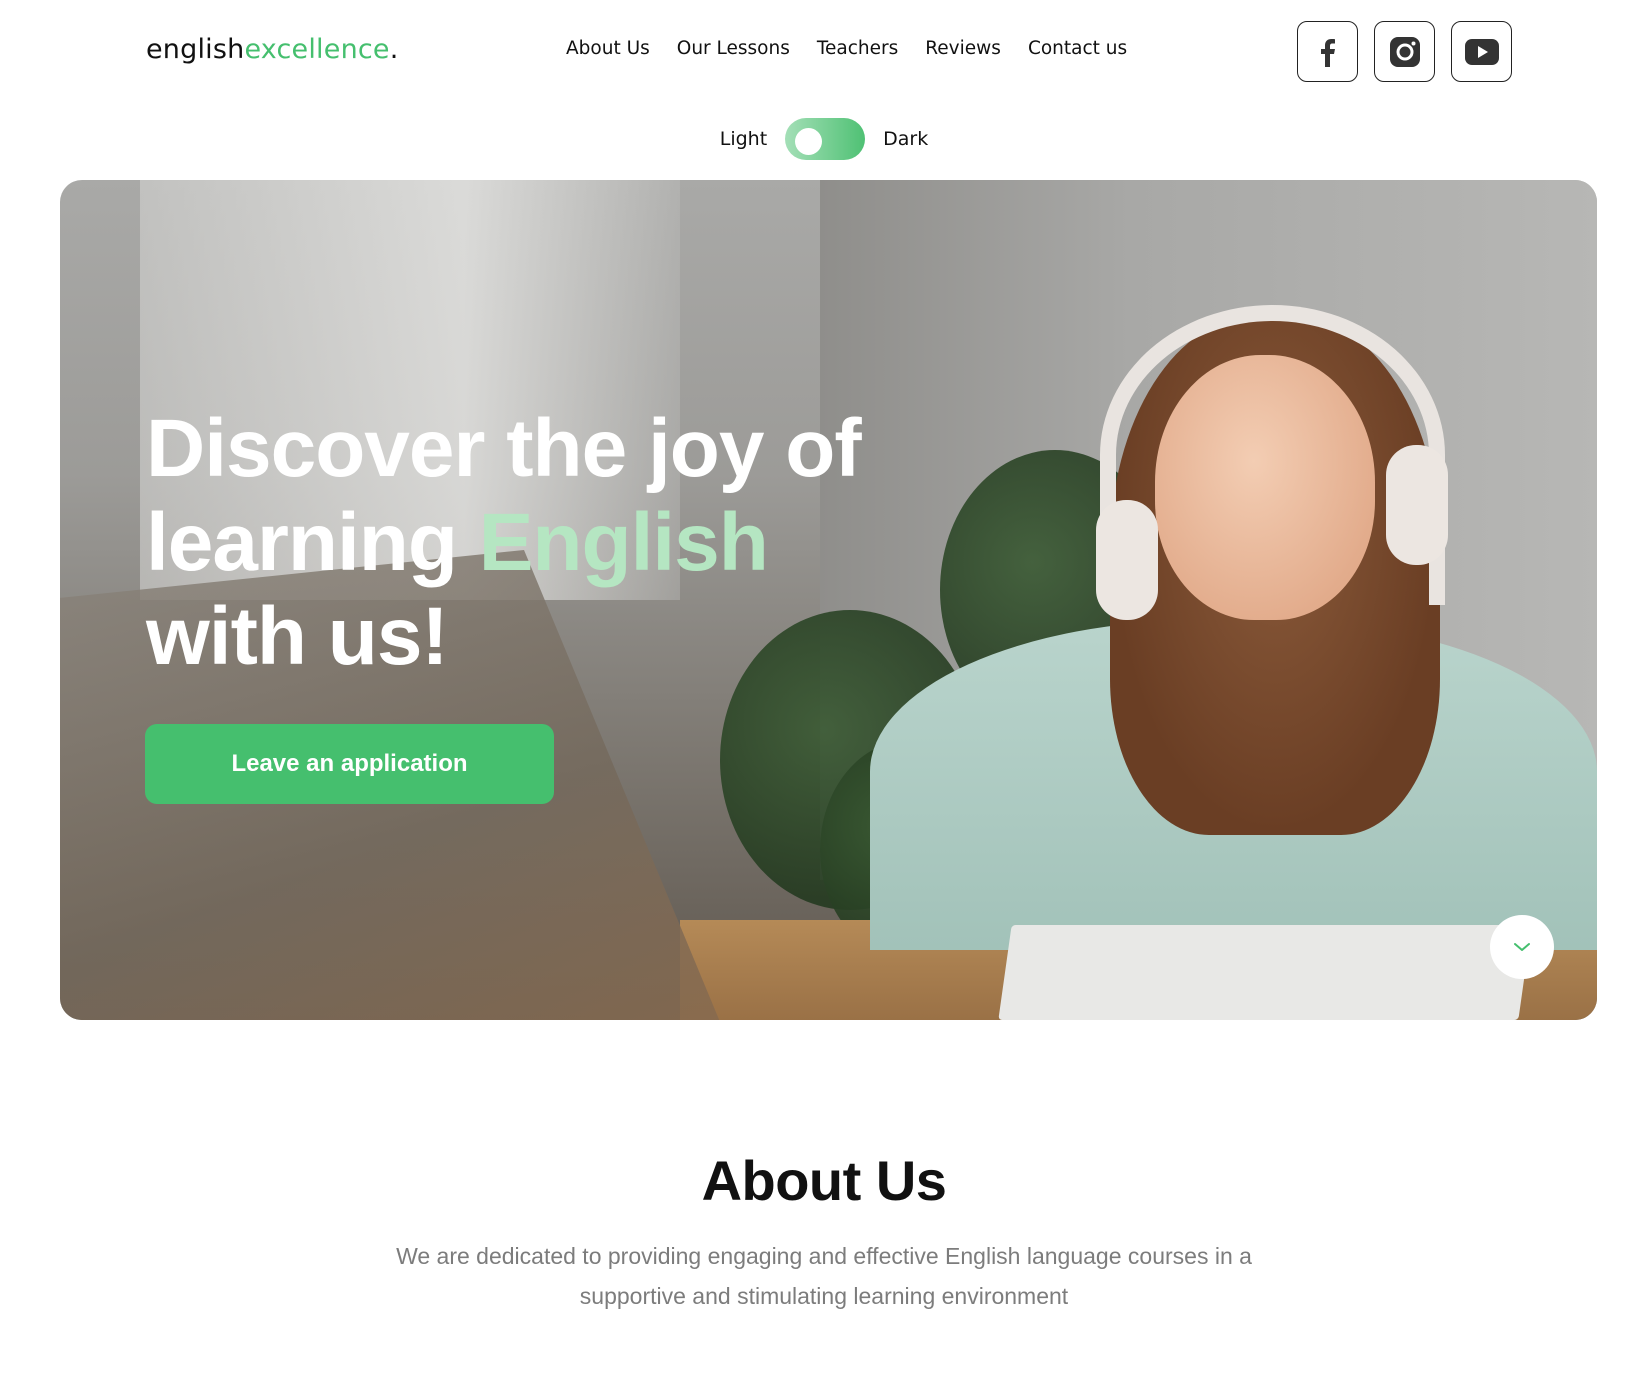  What do you see at coordinates (608, 48) in the screenshot?
I see `nav-about-us: About Us` at bounding box center [608, 48].